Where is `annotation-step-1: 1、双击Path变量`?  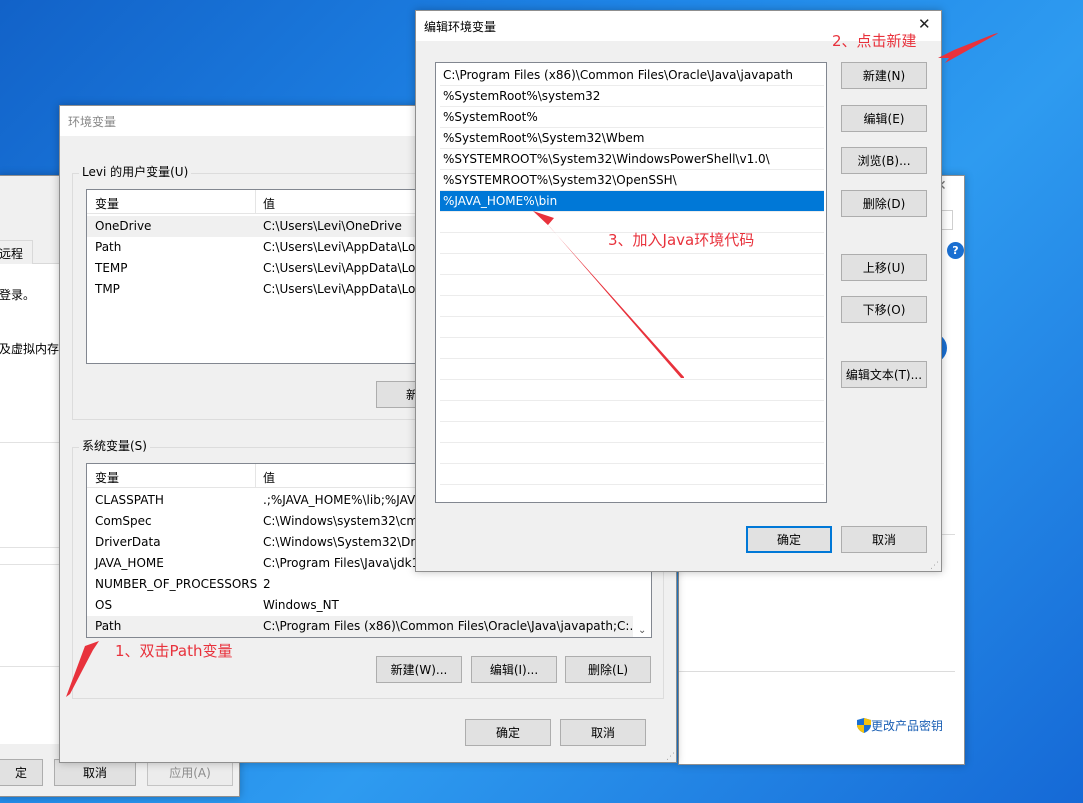 annotation-step-1: 1、双击Path变量 is located at coordinates (174, 651).